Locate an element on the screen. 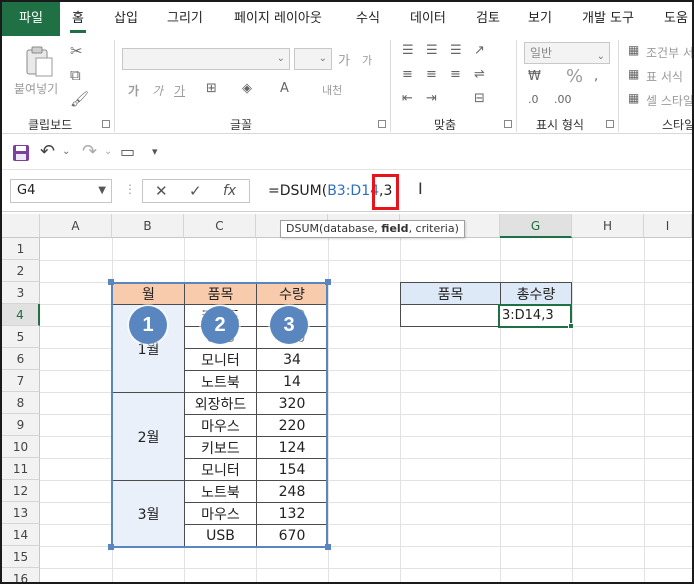 This screenshot has width=694, height=584. column-header-b: B is located at coordinates (148, 226).